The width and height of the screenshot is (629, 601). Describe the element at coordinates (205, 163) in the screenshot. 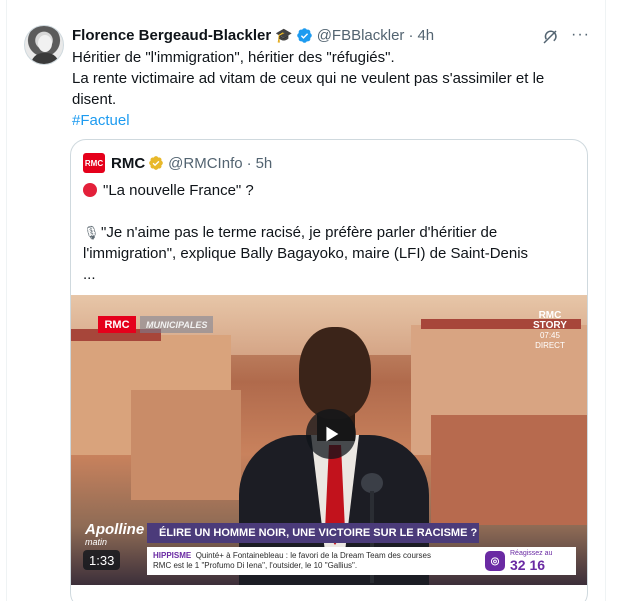

I see `quoted-author-handle: @RMCInfo` at that location.